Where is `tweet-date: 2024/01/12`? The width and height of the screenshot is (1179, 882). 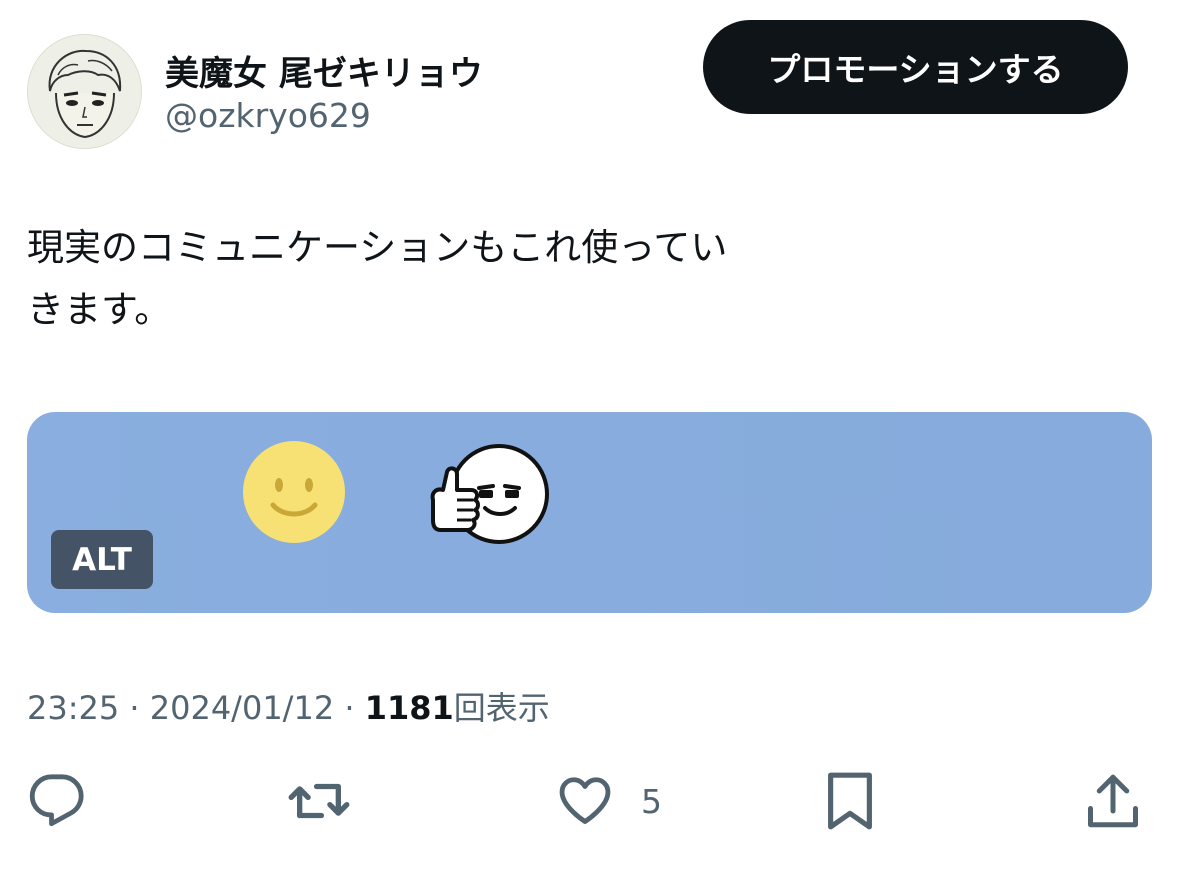
tweet-date: 2024/01/12 is located at coordinates (242, 708).